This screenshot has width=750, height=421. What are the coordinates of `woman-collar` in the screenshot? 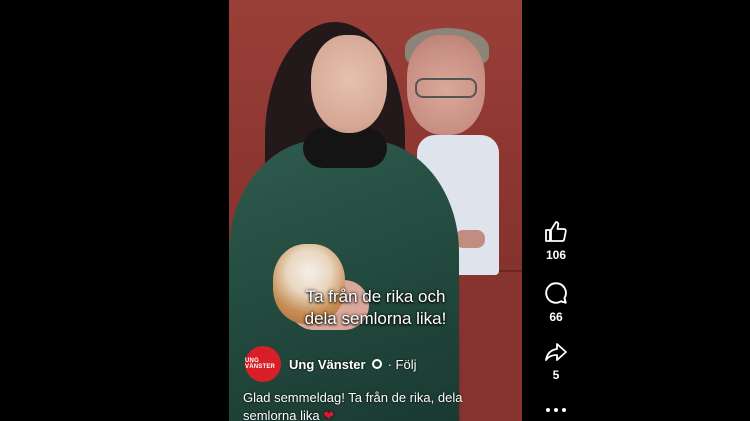 It's located at (345, 148).